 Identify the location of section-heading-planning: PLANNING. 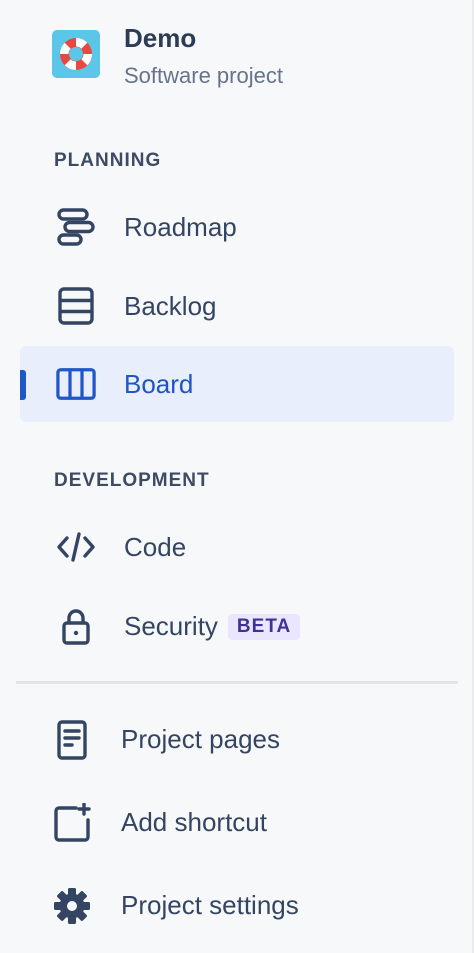
(108, 160).